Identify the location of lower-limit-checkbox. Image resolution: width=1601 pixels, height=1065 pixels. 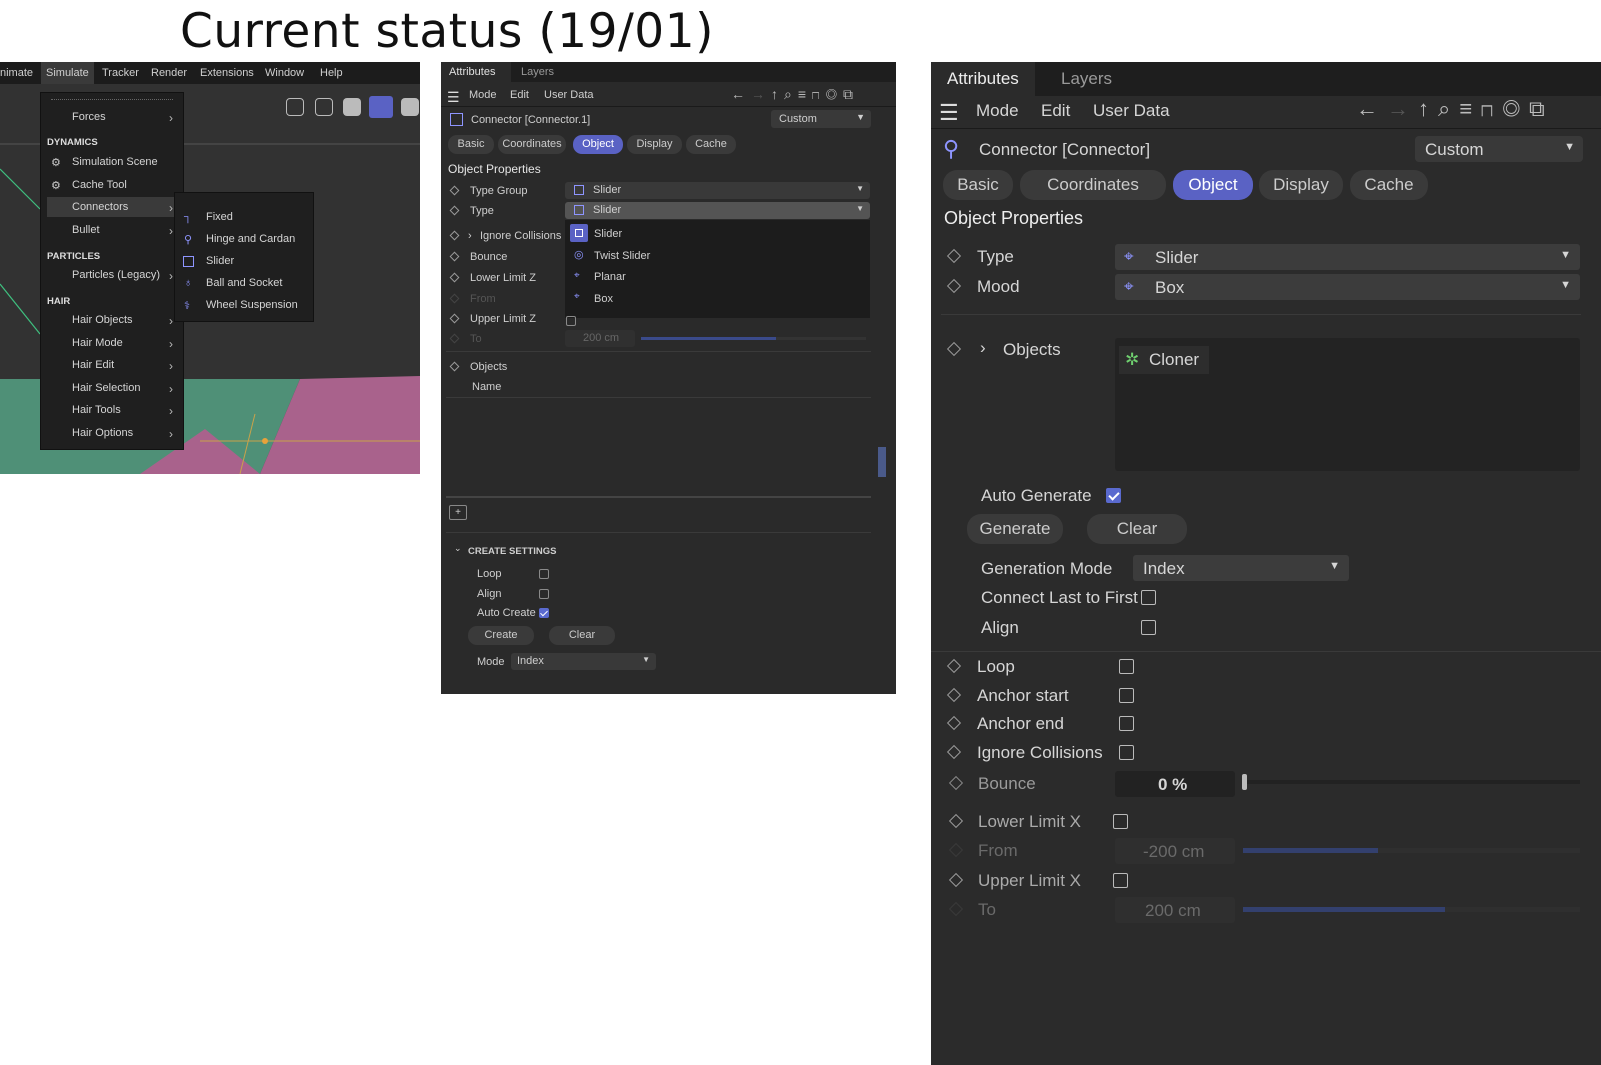
(1120, 821).